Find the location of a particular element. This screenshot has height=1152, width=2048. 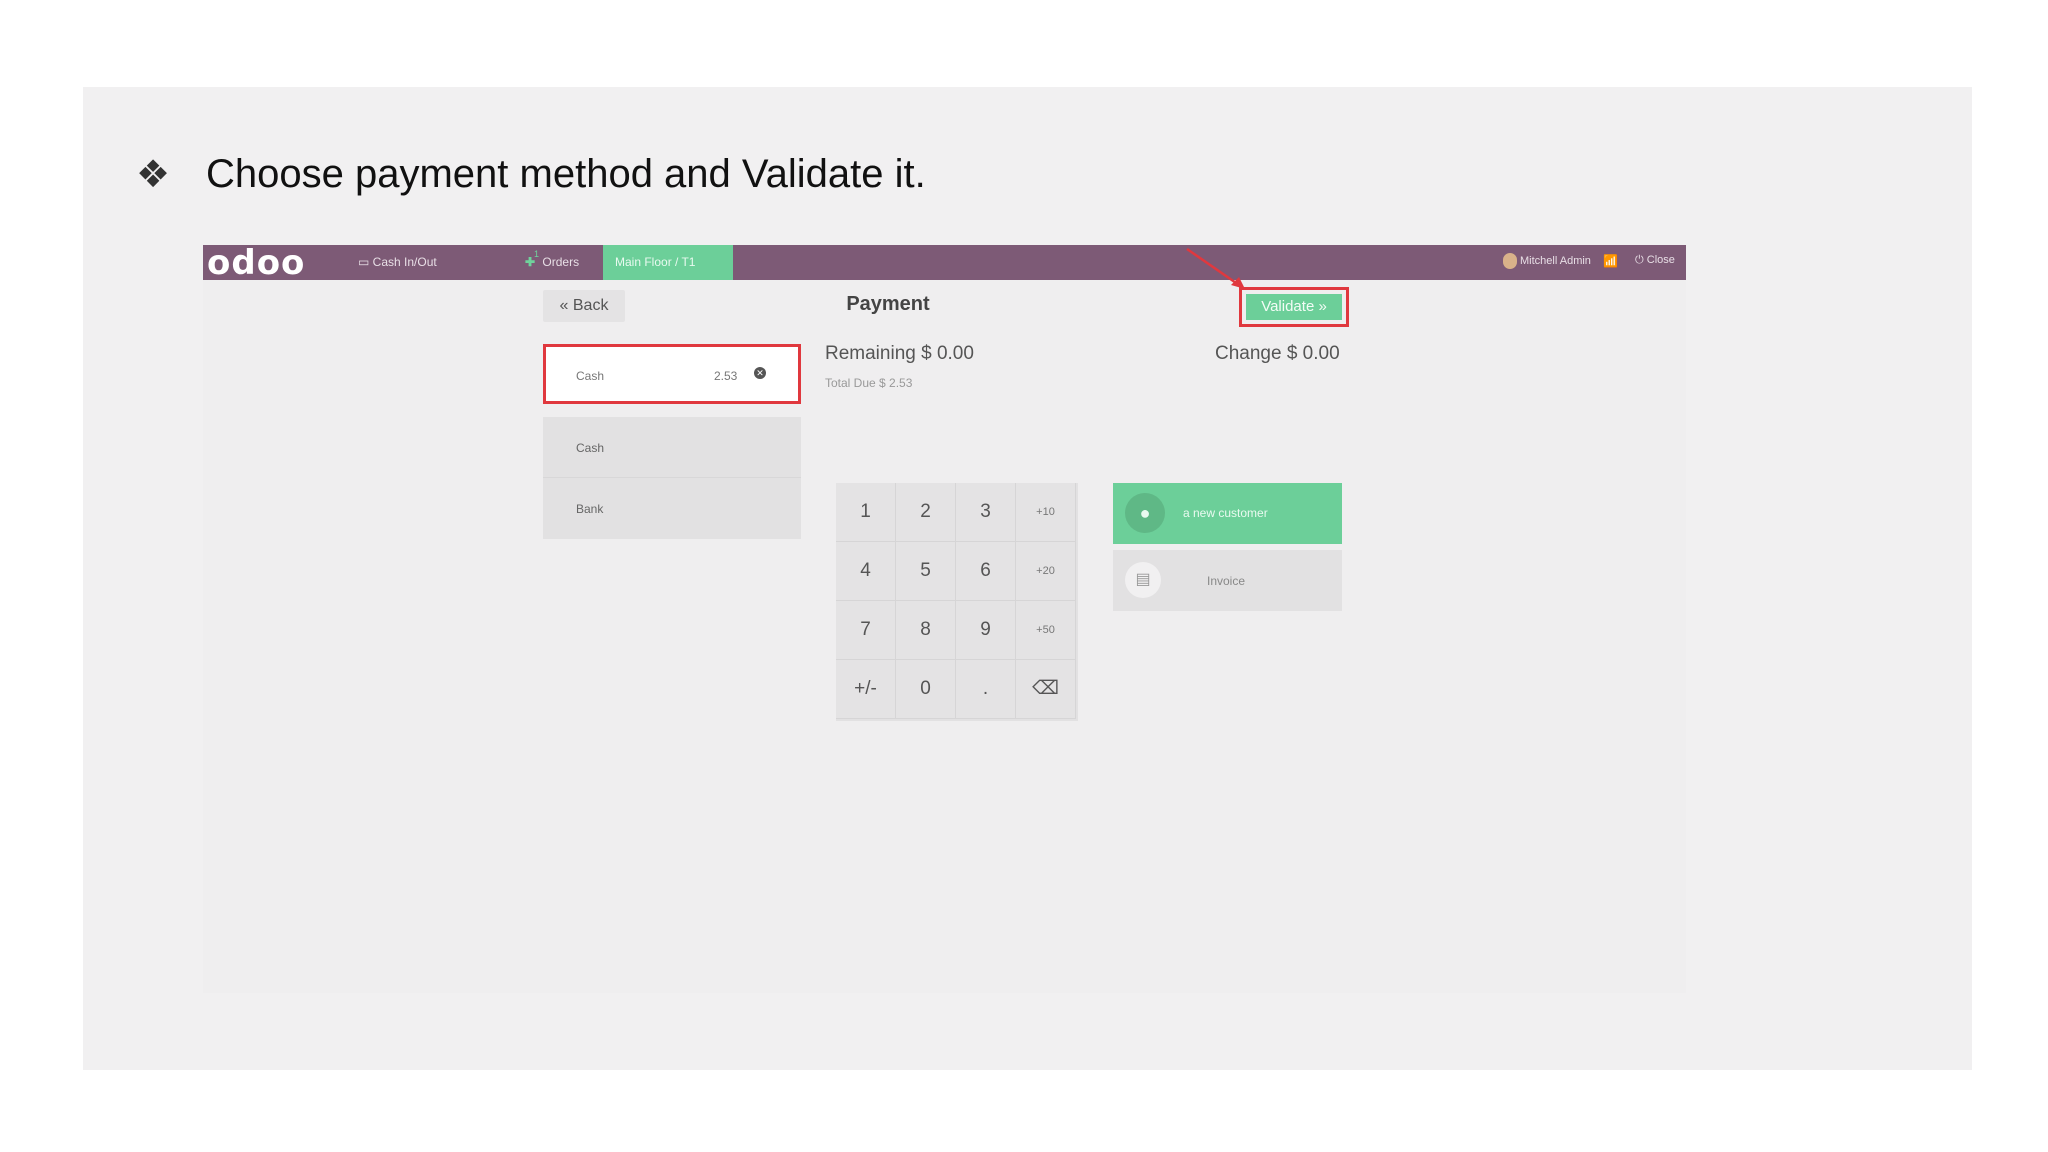

avatar is located at coordinates (1510, 261).